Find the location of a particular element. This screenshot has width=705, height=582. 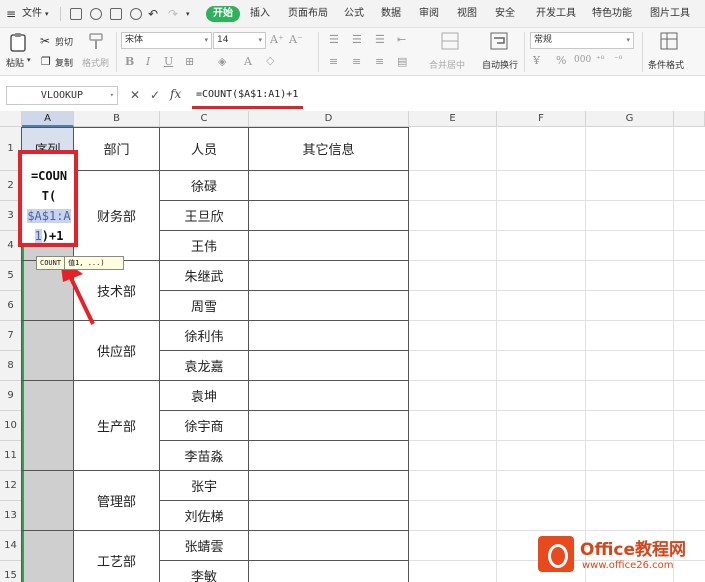

merge-center-icon is located at coordinates (450, 41).